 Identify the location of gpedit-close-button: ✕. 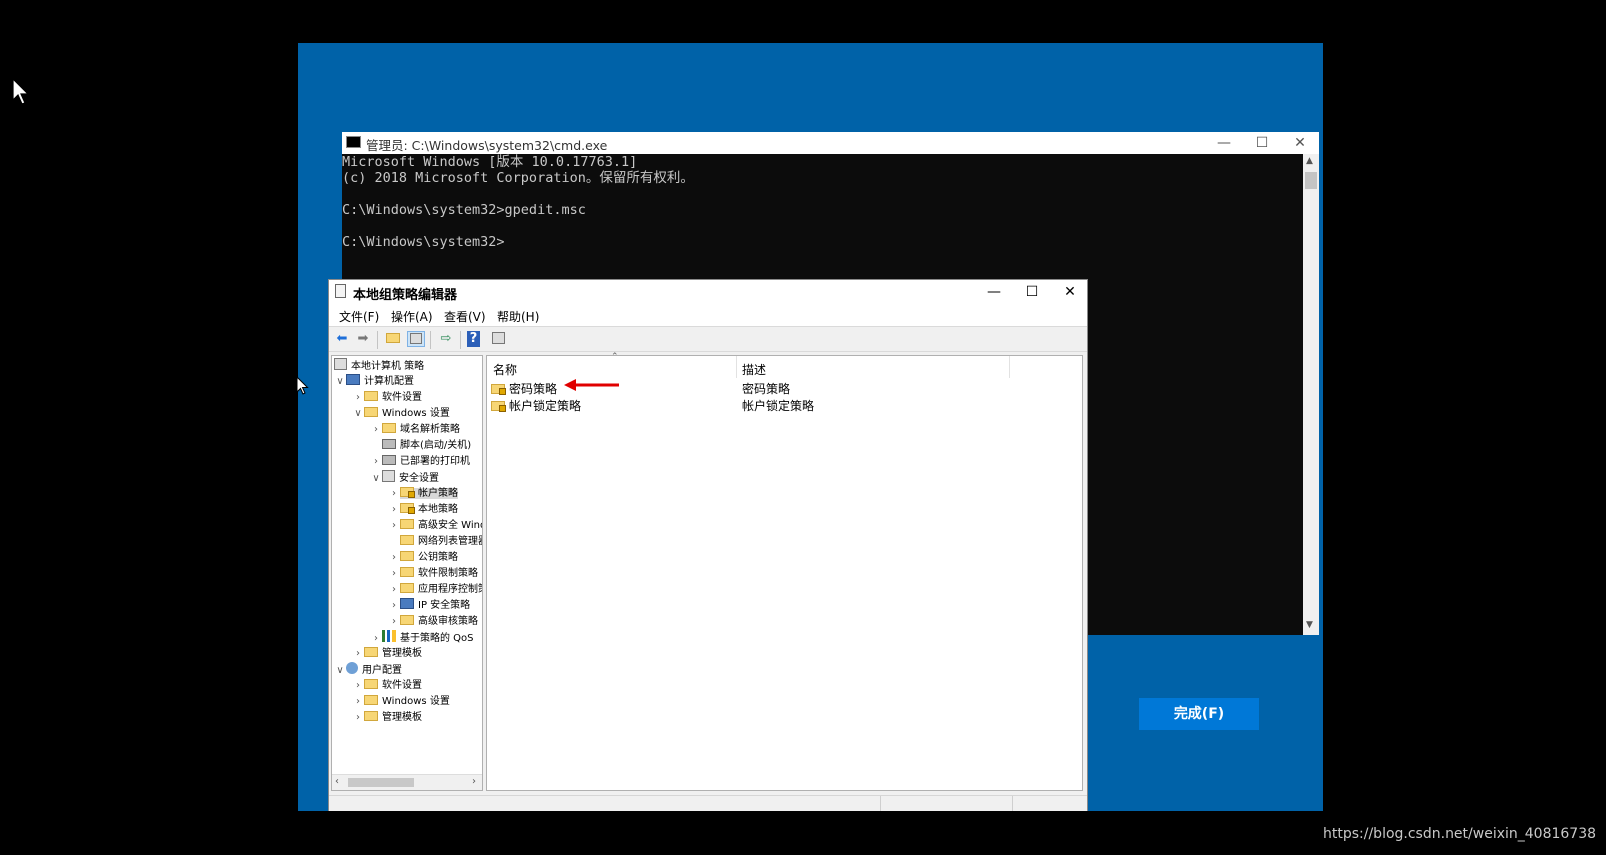
(1070, 292).